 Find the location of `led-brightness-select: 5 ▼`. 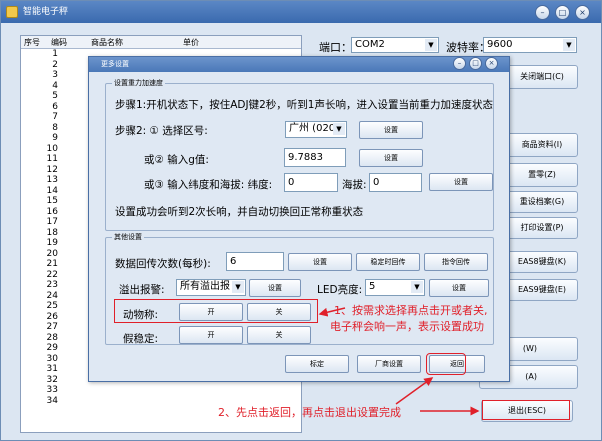

led-brightness-select: 5 ▼ is located at coordinates (395, 287).